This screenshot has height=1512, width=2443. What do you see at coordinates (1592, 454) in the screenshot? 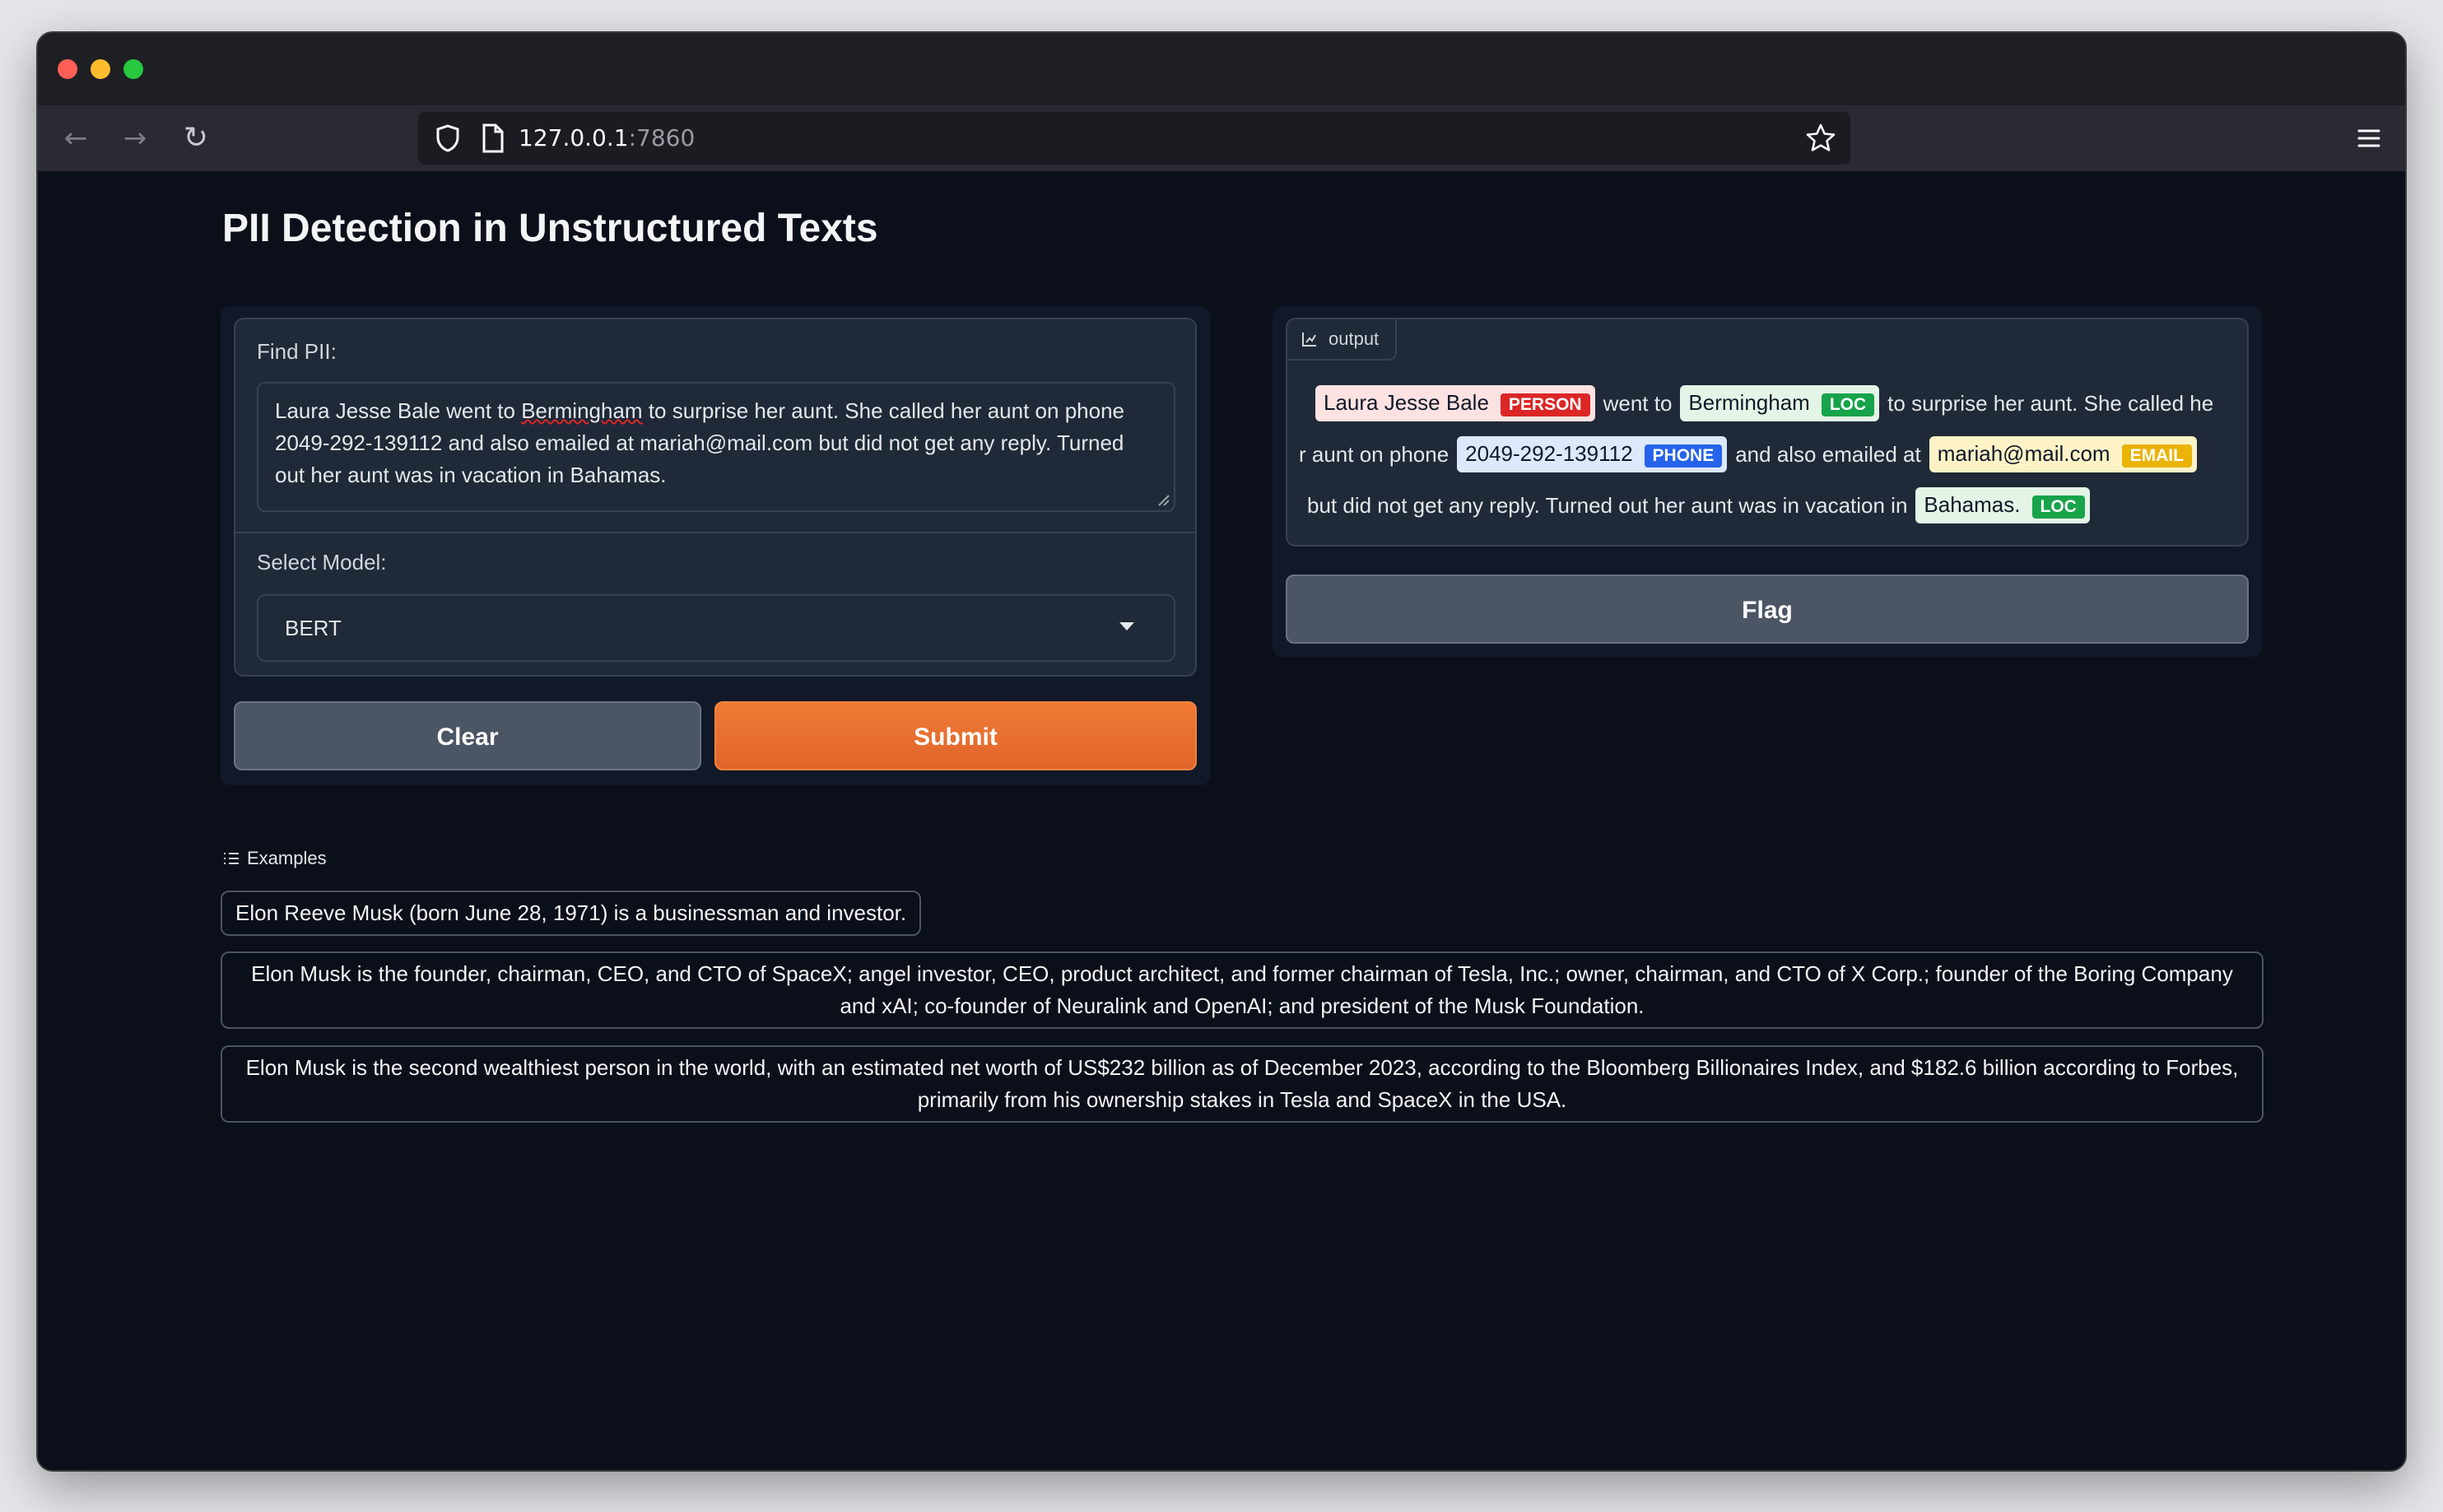
I see `entity-phone: 2049-292-139112 PHONE` at bounding box center [1592, 454].